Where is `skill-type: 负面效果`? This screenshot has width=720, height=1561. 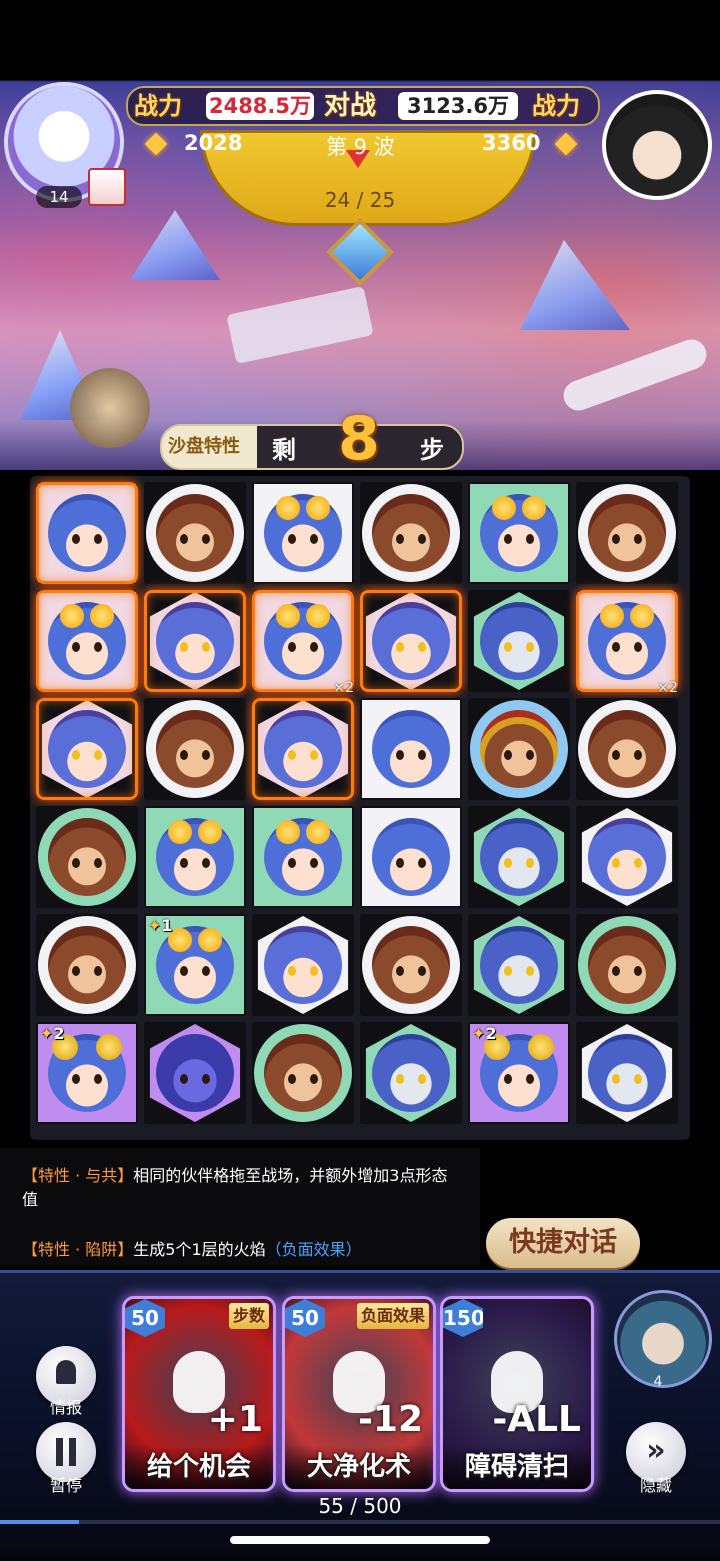 skill-type: 负面效果 is located at coordinates (392, 1316).